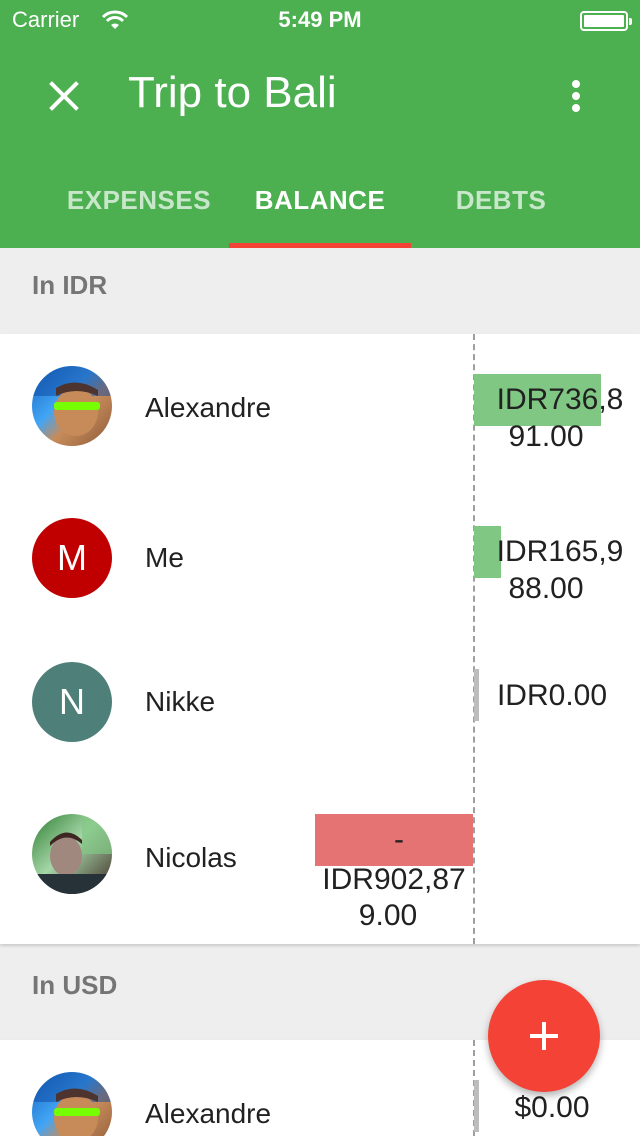 This screenshot has height=1136, width=640. What do you see at coordinates (320, 291) in the screenshot?
I see `section-header-idr: In IDR` at bounding box center [320, 291].